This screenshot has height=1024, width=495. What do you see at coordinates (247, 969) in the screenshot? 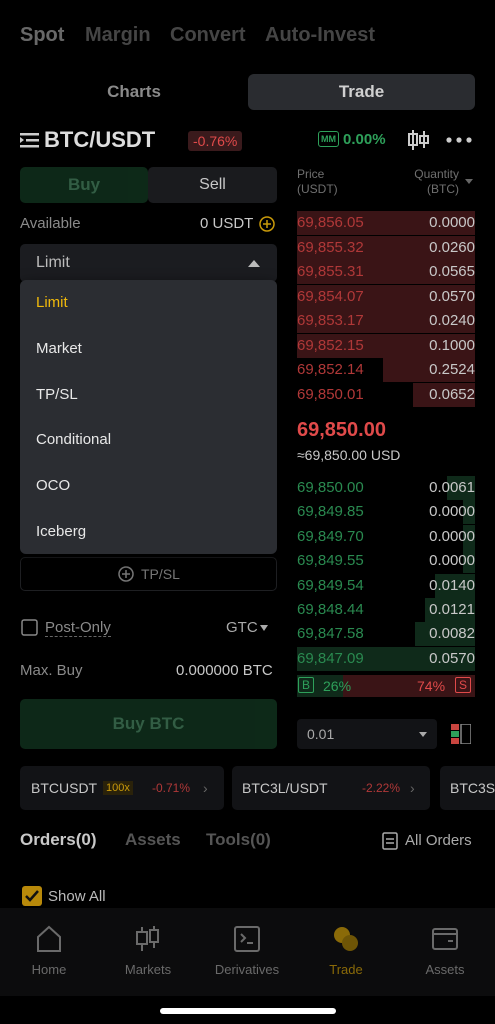
I see `nav-label: Derivatives` at bounding box center [247, 969].